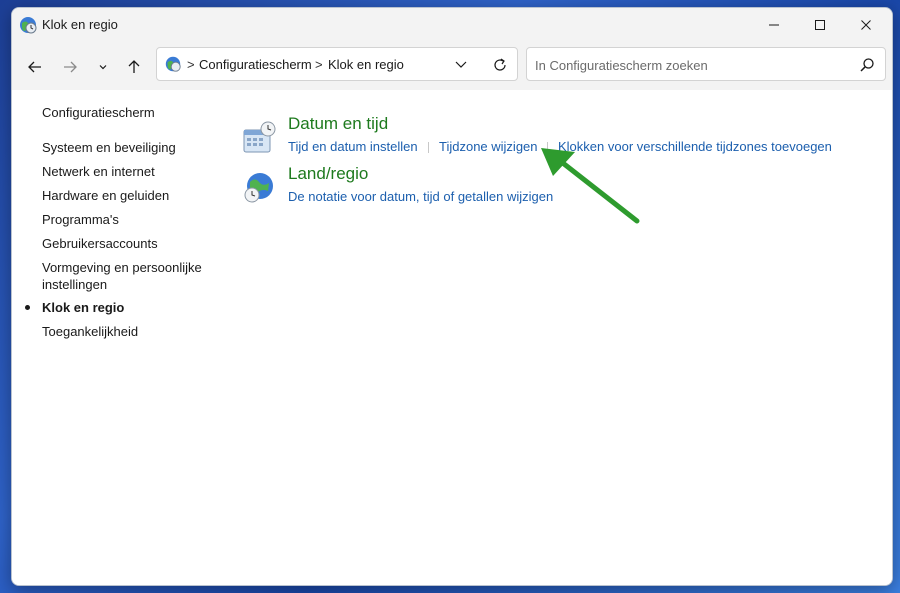  Describe the element at coordinates (127, 276) in the screenshot. I see `sidebar-item-vormgeving: Vormgeving en persoonlijke instellingen` at that location.